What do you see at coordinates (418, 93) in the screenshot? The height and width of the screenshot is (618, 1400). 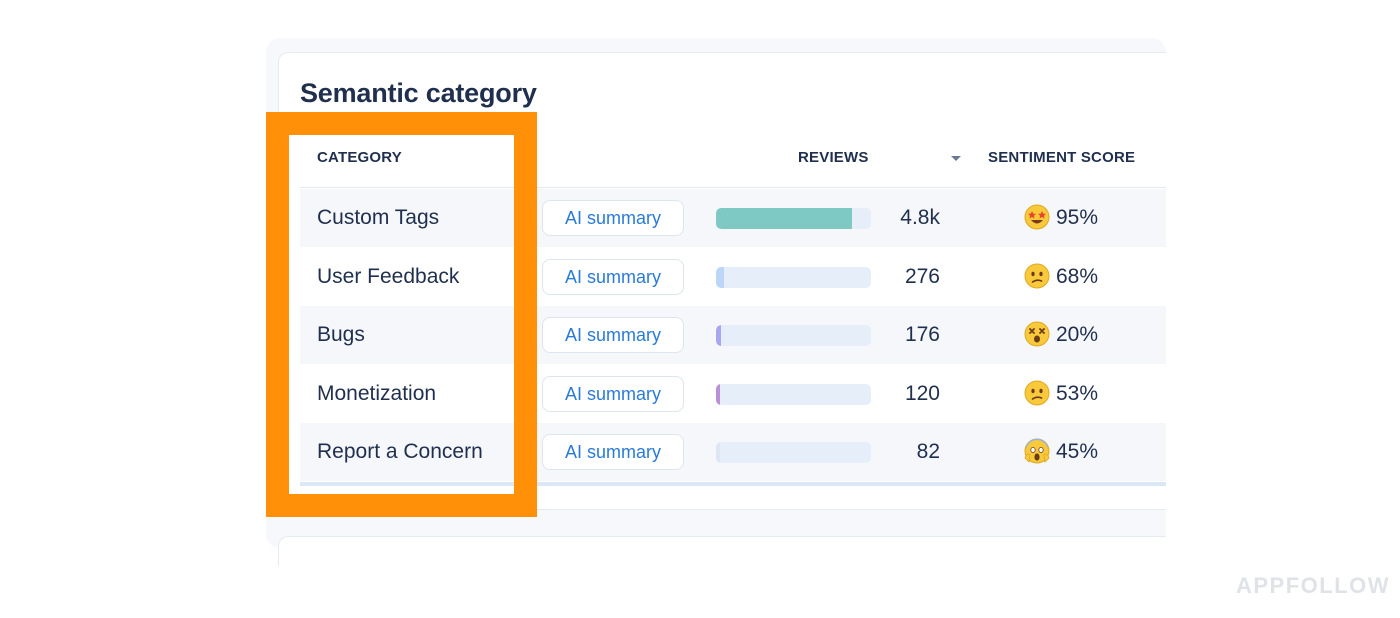 I see `page-title: Semantic category` at bounding box center [418, 93].